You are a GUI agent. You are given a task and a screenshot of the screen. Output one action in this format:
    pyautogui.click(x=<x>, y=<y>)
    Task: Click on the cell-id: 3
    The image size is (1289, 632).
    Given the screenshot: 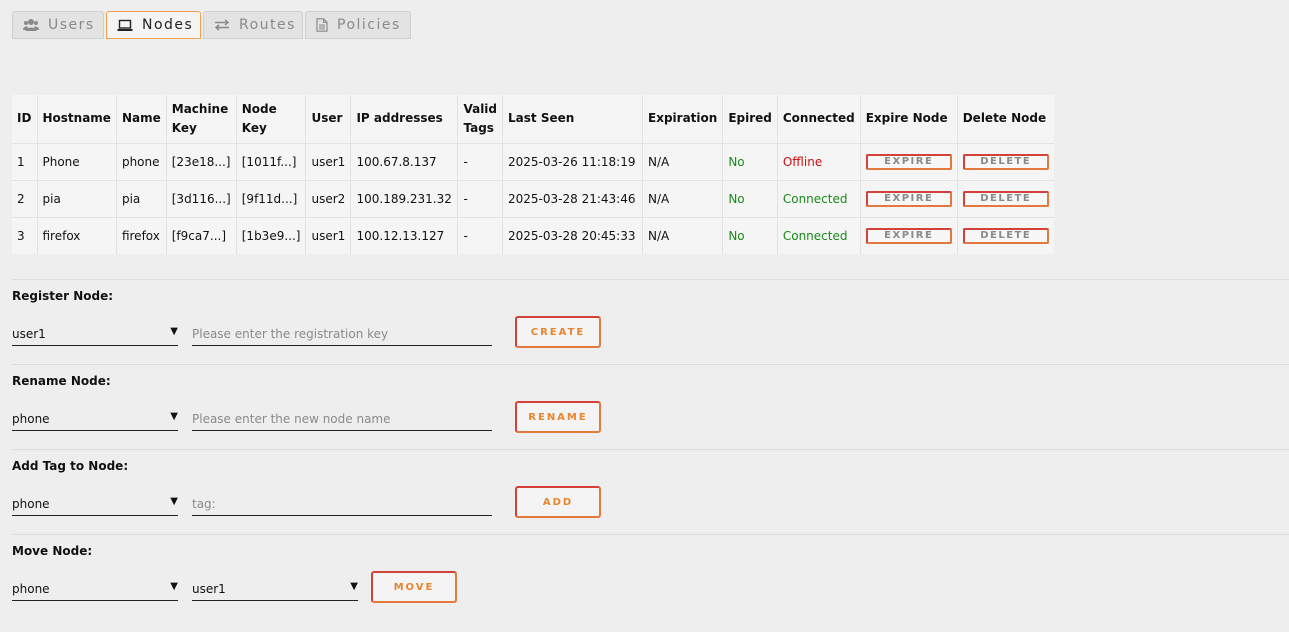 What is the action you would take?
    pyautogui.click(x=24, y=235)
    